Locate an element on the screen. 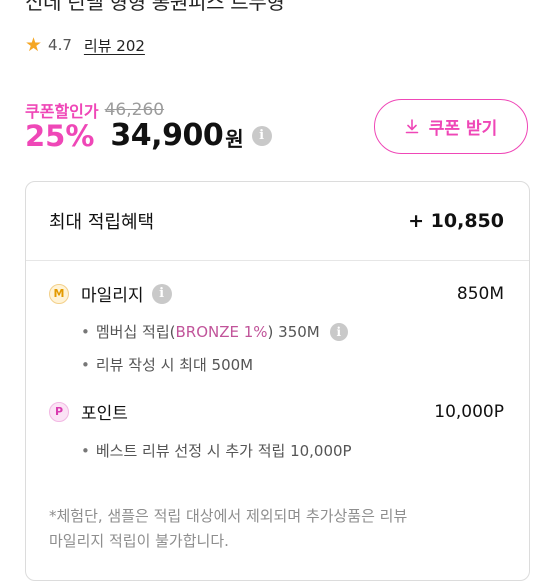 The width and height of the screenshot is (554, 581). discount-rate: 25% is located at coordinates (60, 135).